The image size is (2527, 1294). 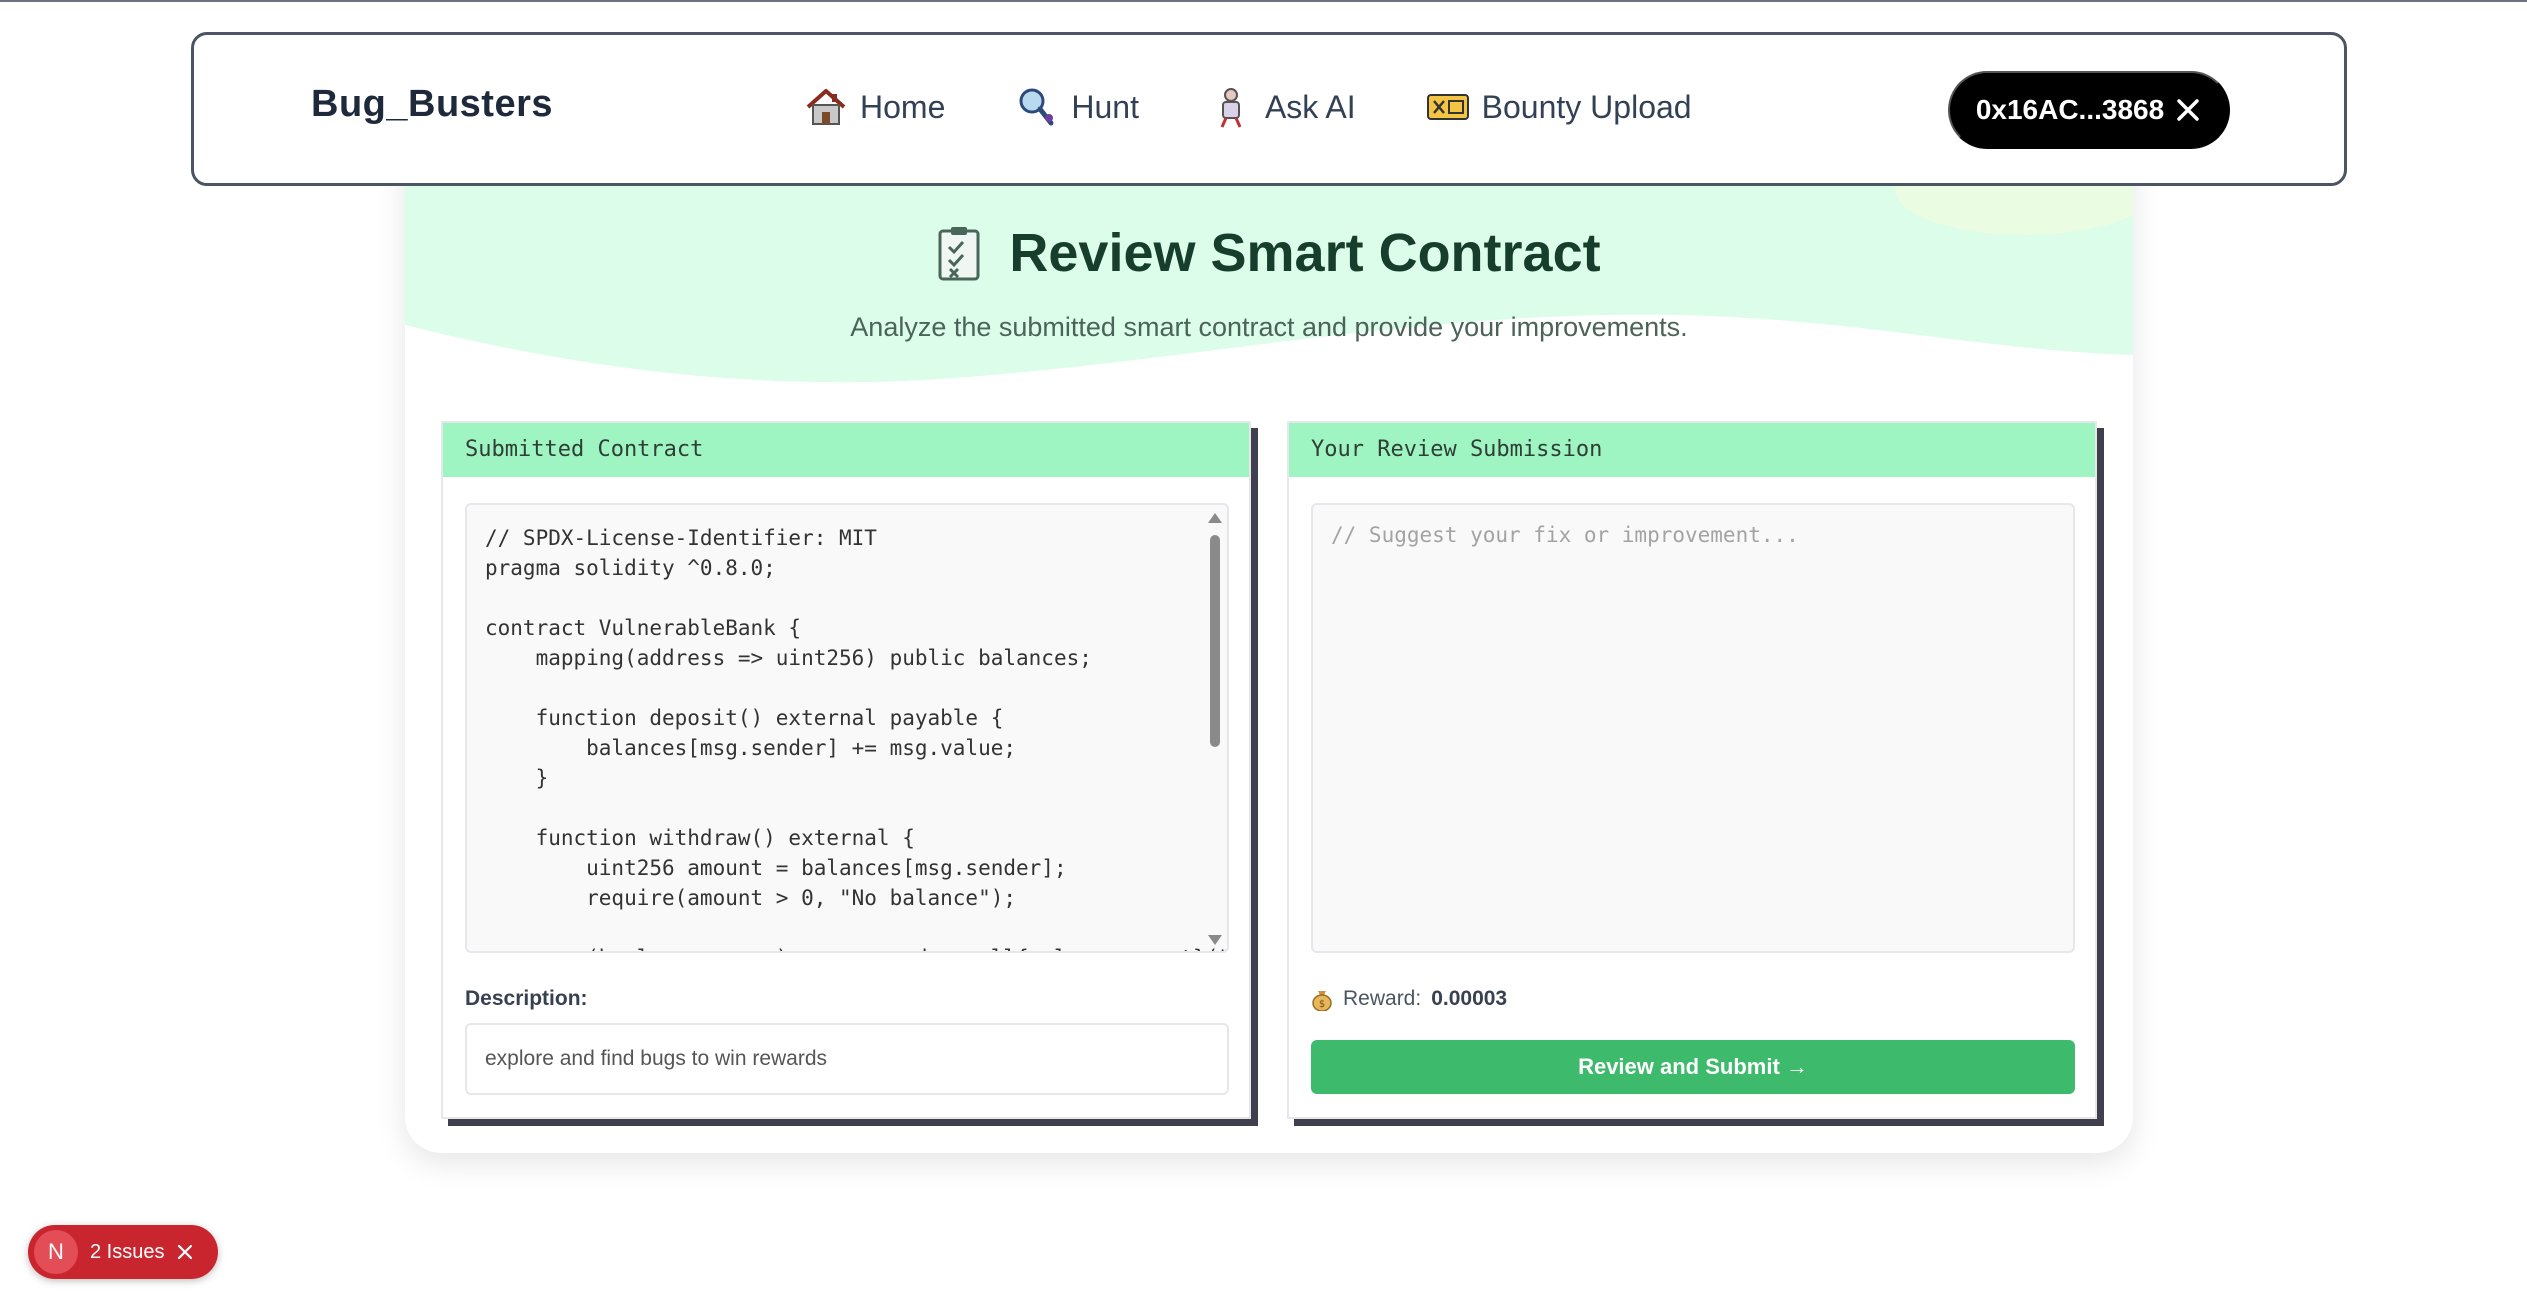 I want to click on issues-count: 2 Issues, so click(x=127, y=1251).